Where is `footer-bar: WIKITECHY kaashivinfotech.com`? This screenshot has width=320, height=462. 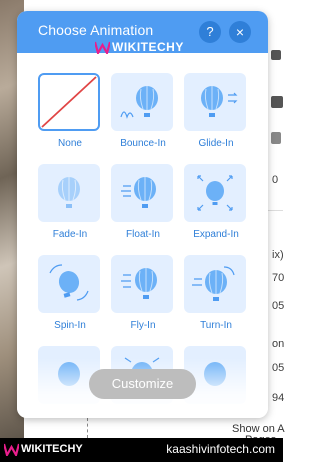 footer-bar: WIKITECHY kaashivinfotech.com is located at coordinates (141, 450).